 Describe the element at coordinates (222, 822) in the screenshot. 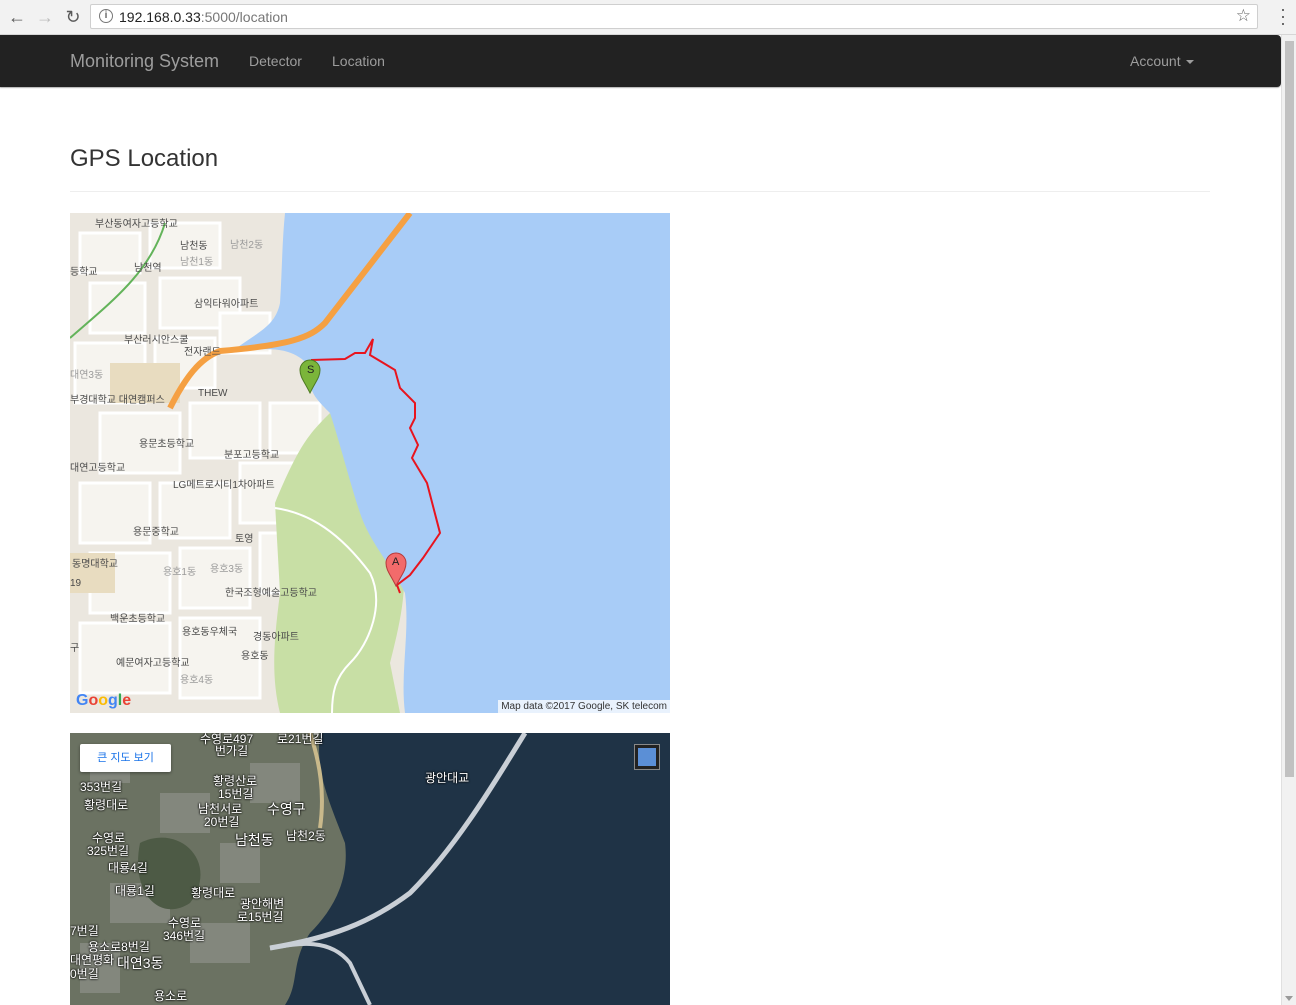

I see `sat-label: 20번길` at that location.